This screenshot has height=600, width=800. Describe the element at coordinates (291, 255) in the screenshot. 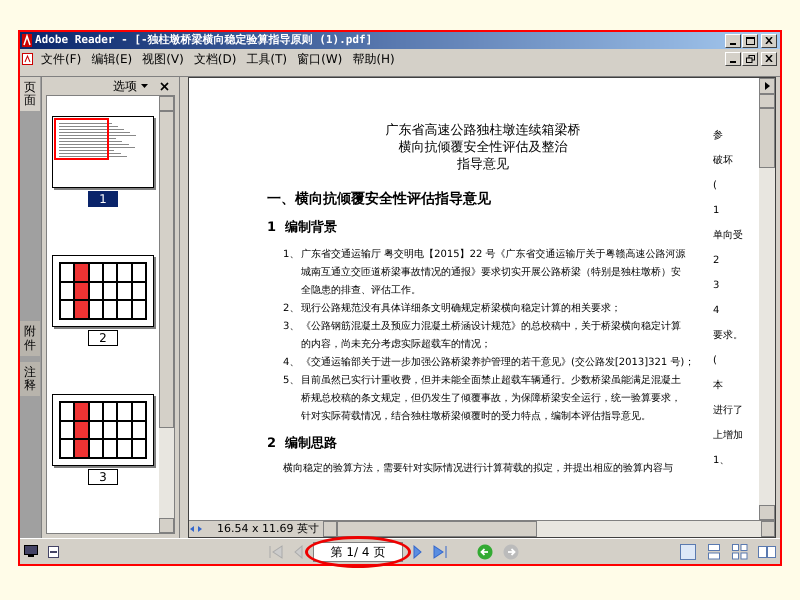

I see `list-number: 1、` at that location.